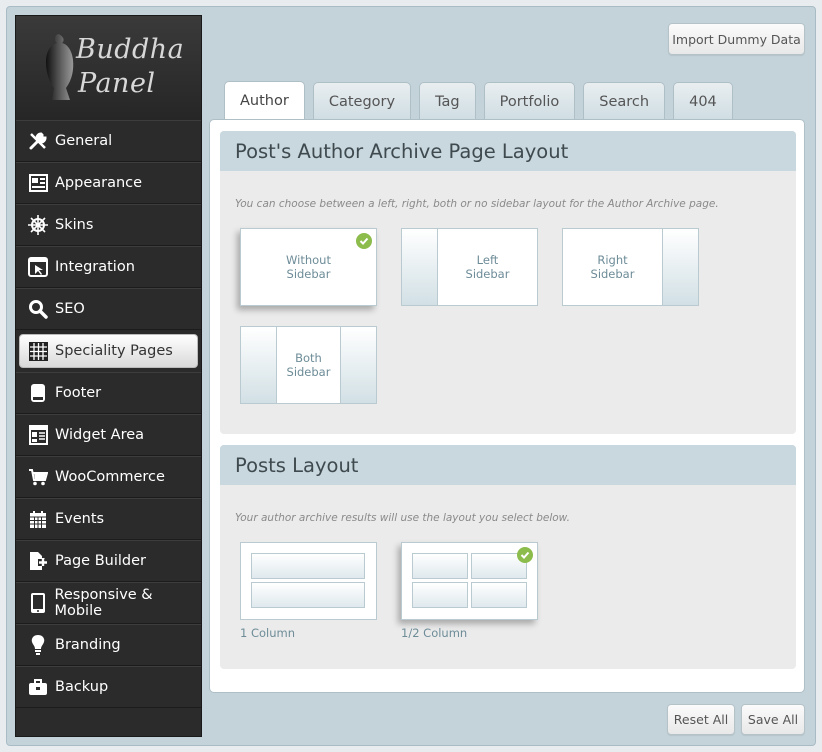 This screenshot has width=822, height=752. I want to click on sidebar-item-label: Appearance, so click(99, 183).